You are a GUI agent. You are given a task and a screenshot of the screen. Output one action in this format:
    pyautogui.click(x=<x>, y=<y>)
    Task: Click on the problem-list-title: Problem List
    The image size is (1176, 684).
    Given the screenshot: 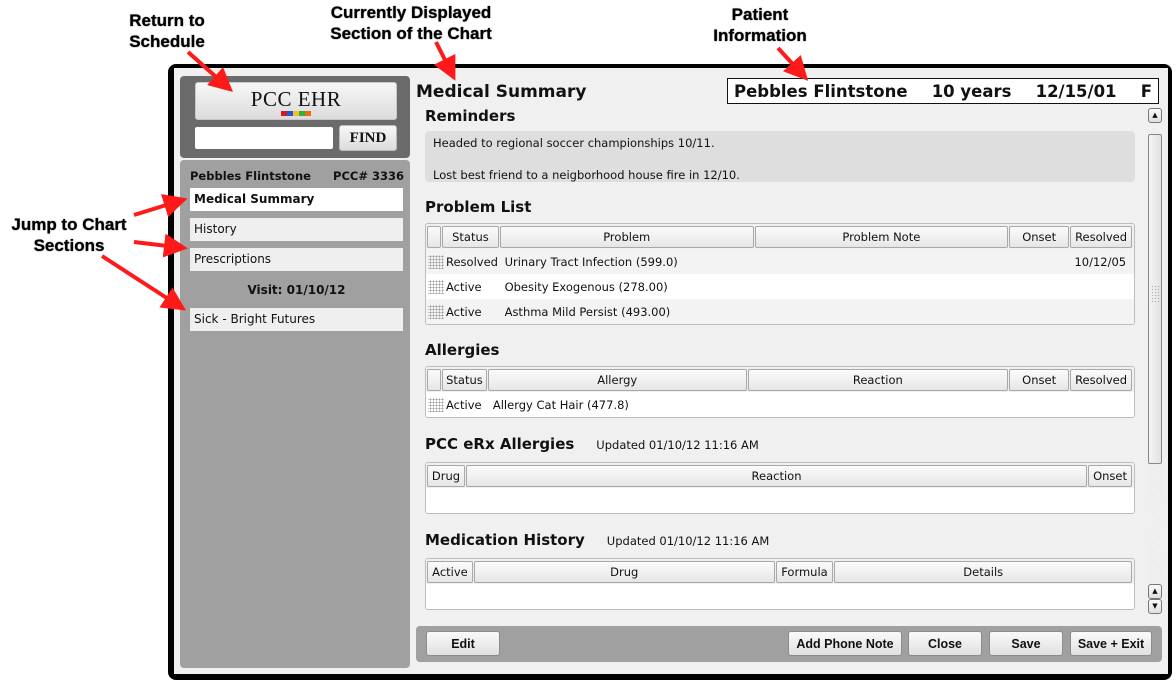 What is the action you would take?
    pyautogui.click(x=478, y=207)
    